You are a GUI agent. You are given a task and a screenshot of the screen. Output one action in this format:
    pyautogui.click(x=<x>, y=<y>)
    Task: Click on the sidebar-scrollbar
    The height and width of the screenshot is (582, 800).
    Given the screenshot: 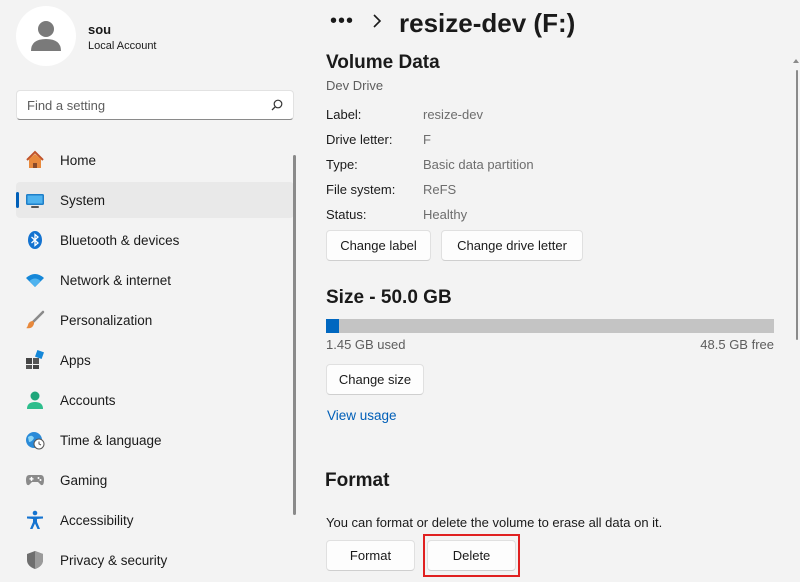 What is the action you would take?
    pyautogui.click(x=294, y=335)
    